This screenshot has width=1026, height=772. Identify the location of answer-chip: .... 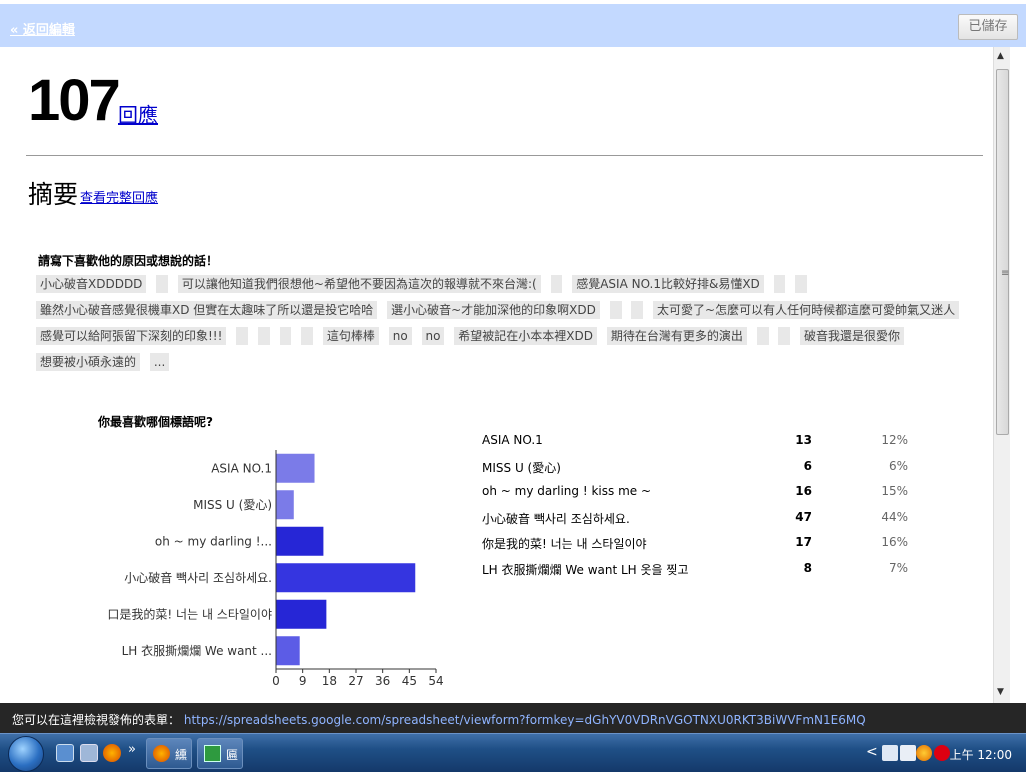
(159, 362).